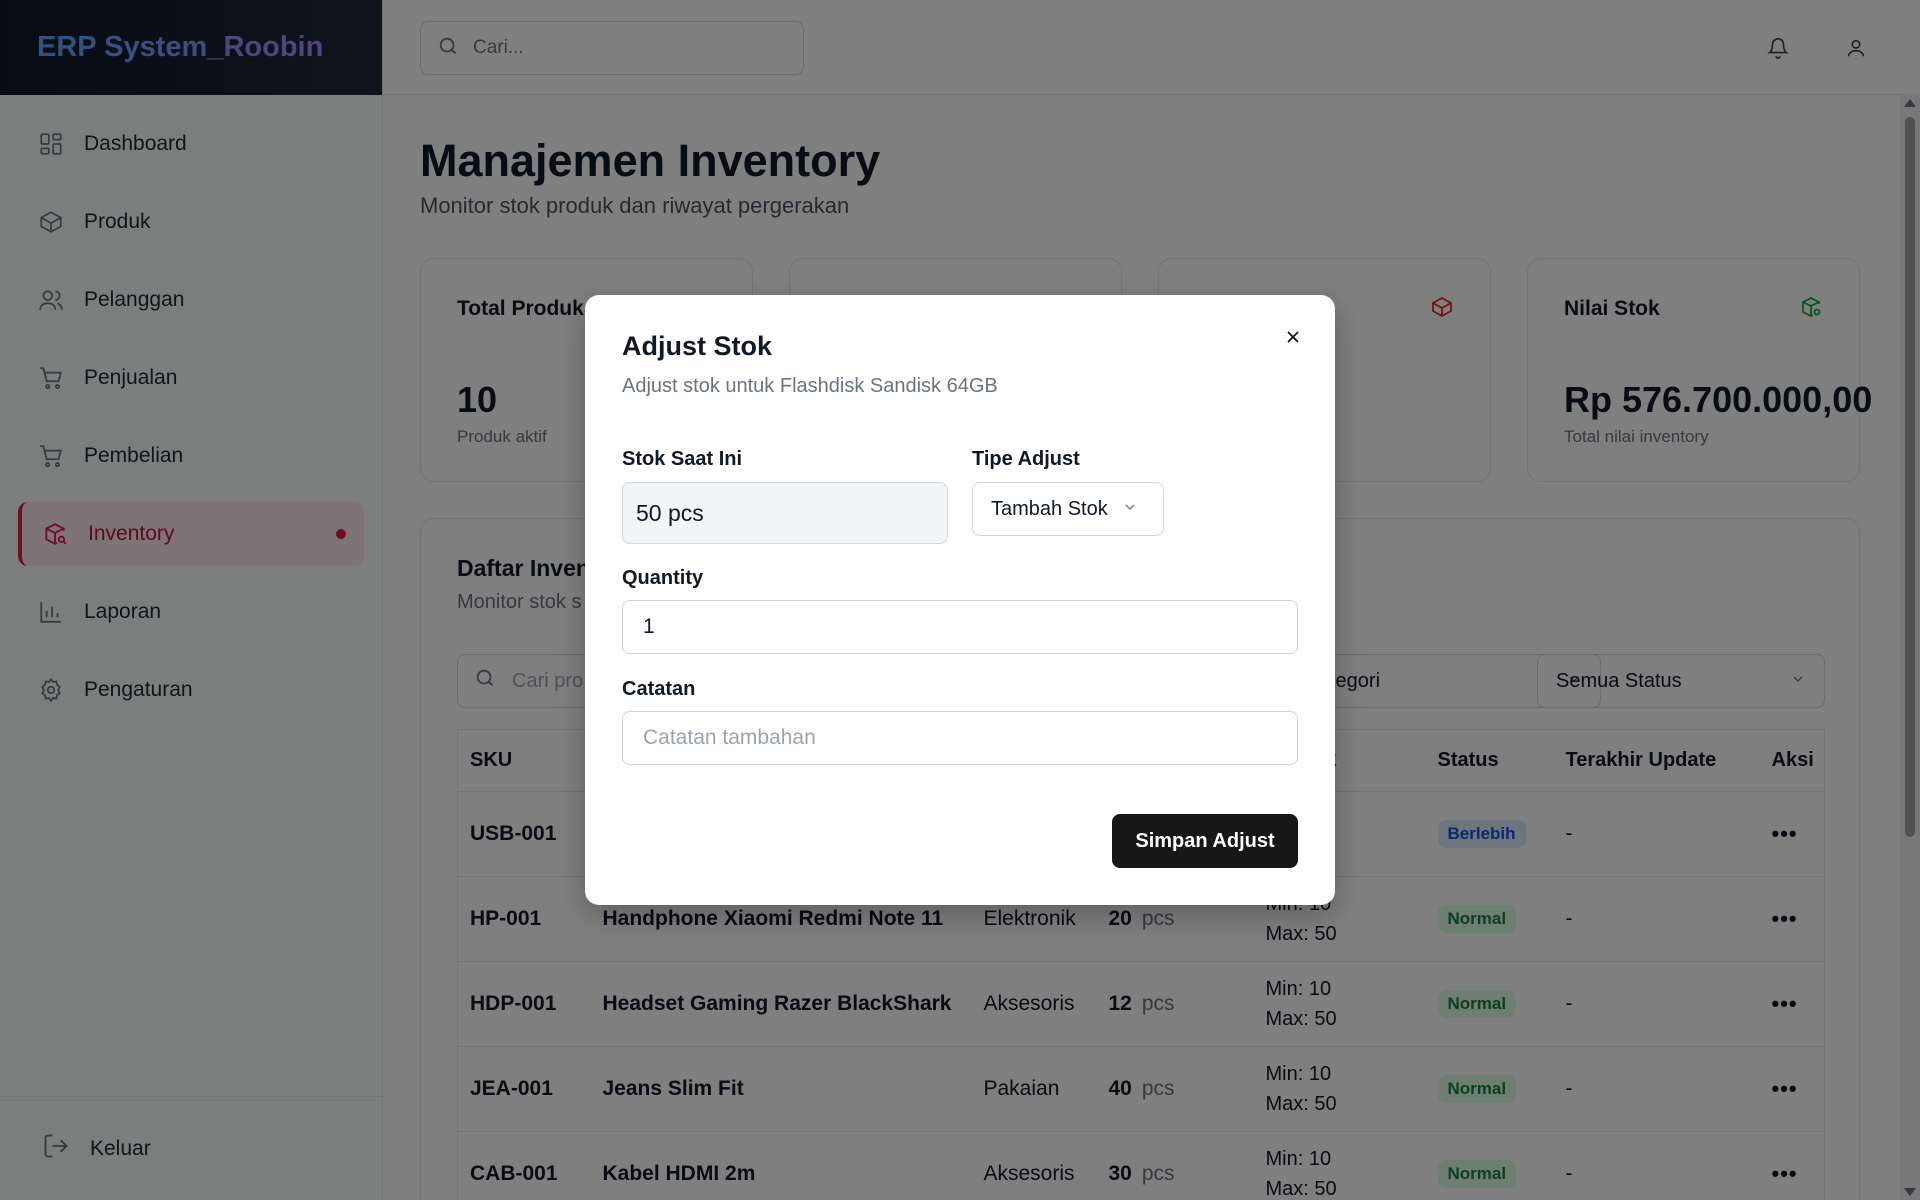 Image resolution: width=1920 pixels, height=1200 pixels. What do you see at coordinates (697, 346) in the screenshot?
I see `dialog-title: Adjust Stok` at bounding box center [697, 346].